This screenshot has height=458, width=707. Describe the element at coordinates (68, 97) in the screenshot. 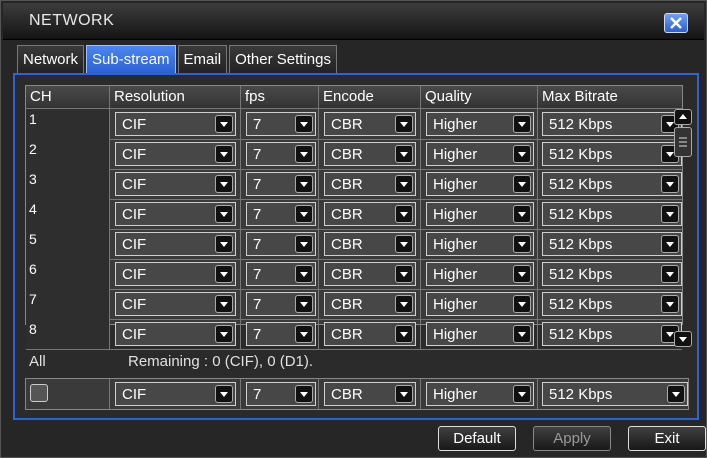

I see `header-ch: CH` at that location.